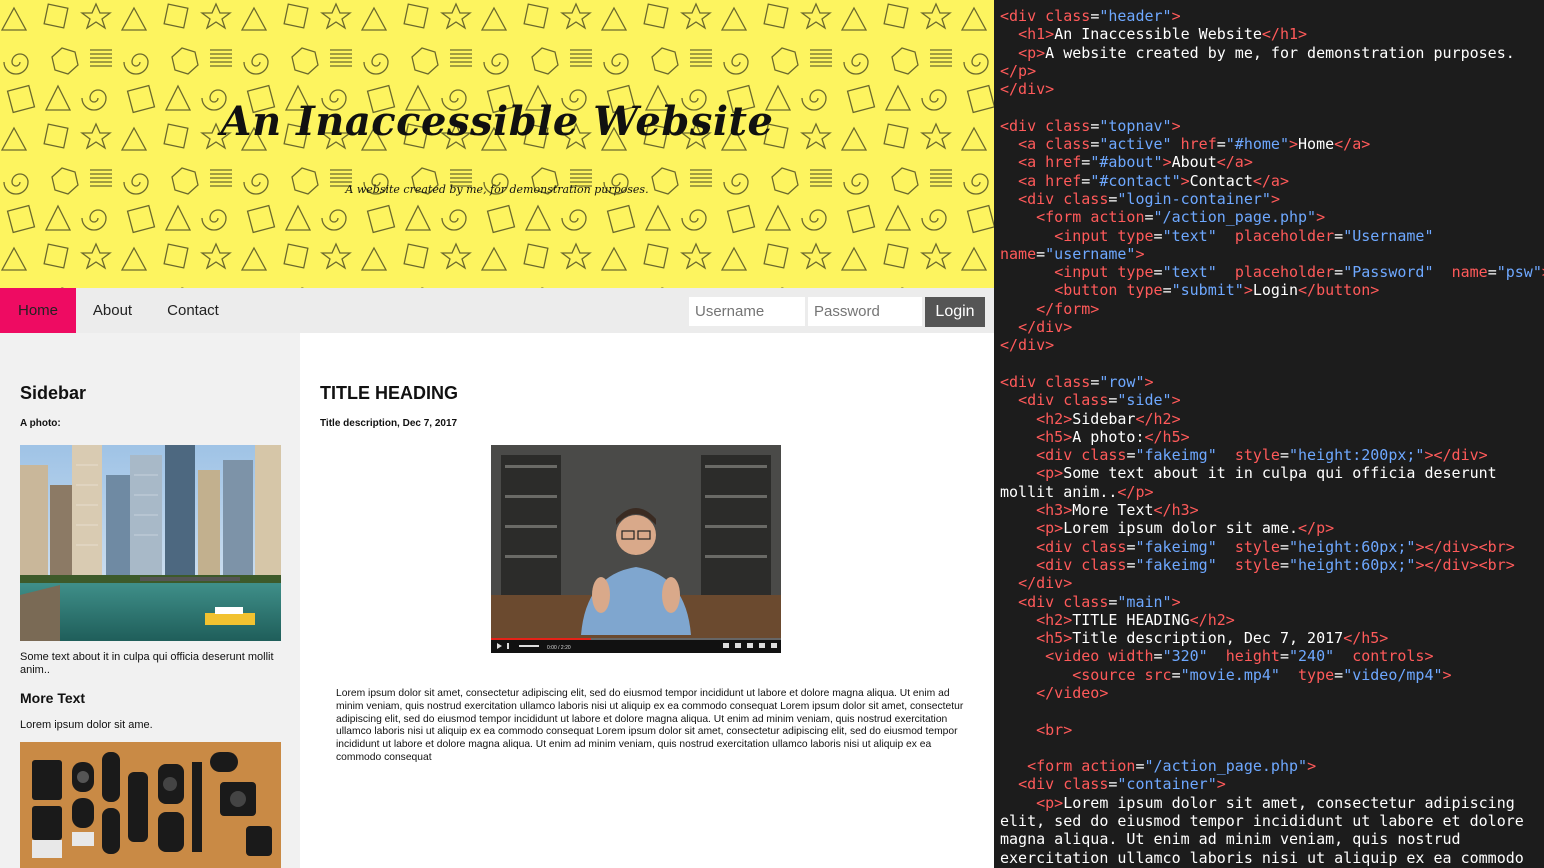 This screenshot has height=868, width=1544. What do you see at coordinates (1272, 144) in the screenshot?
I see `code-line: <a class="active" href="#home">Home</a>` at bounding box center [1272, 144].